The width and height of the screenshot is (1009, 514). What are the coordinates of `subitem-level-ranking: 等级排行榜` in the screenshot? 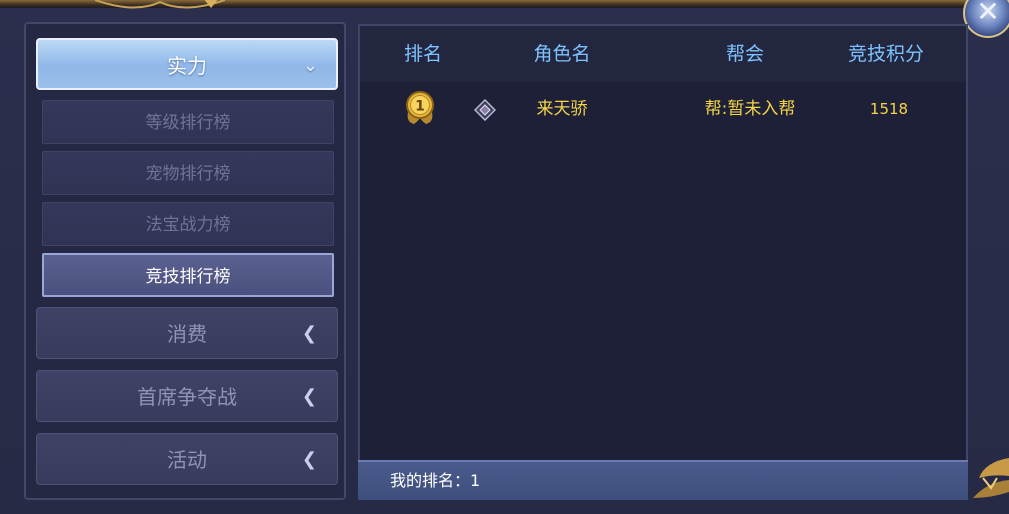 It's located at (188, 122).